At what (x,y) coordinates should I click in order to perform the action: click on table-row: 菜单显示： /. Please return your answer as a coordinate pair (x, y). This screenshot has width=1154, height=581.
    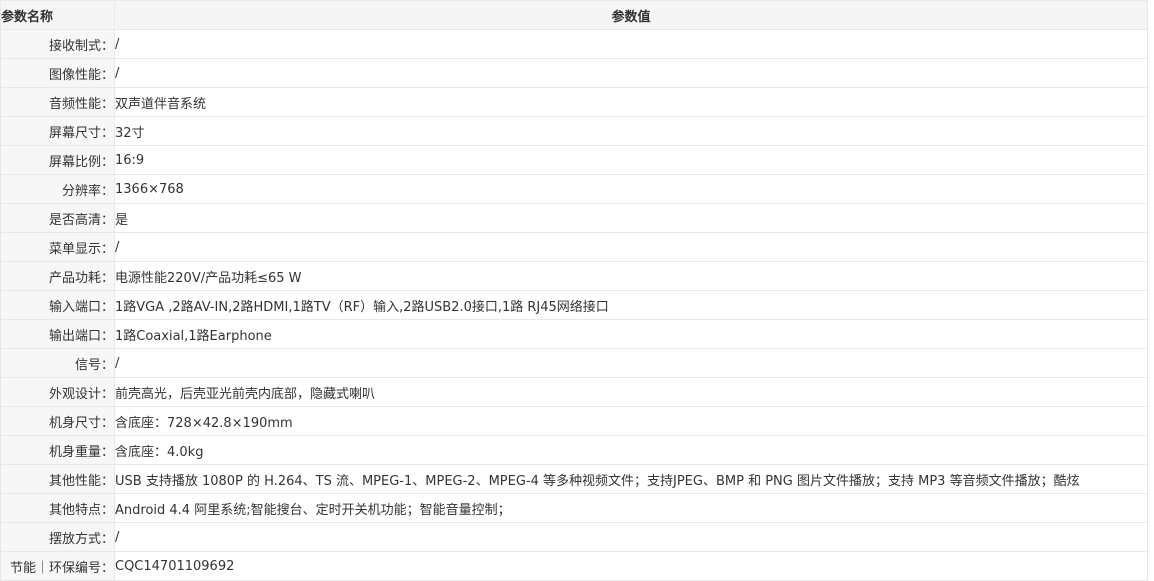
    Looking at the image, I should click on (574, 247).